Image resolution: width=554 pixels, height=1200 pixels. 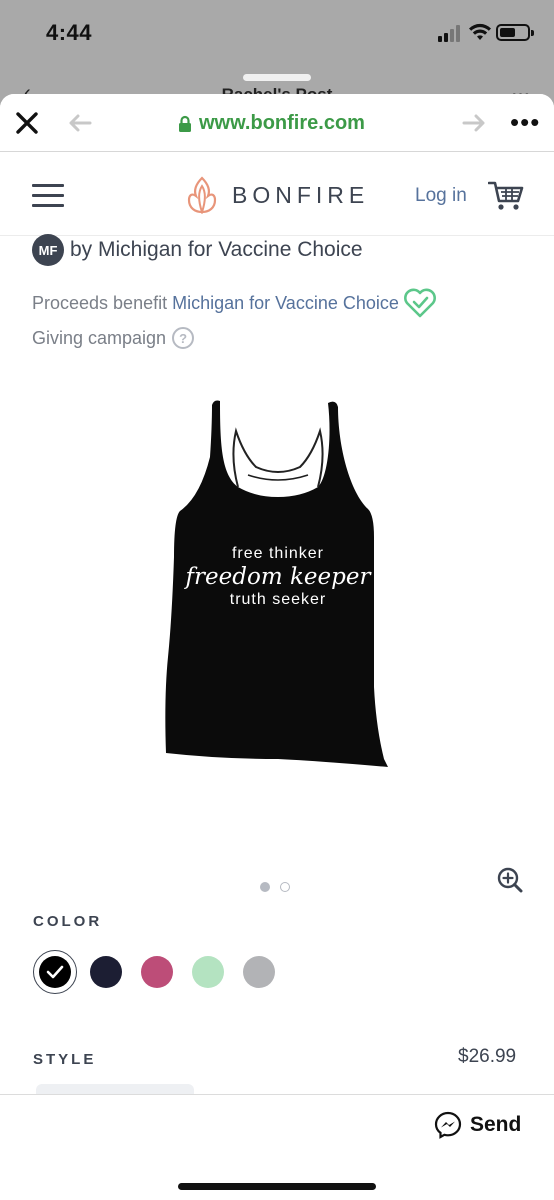 What do you see at coordinates (496, 1124) in the screenshot?
I see `send-label: Send` at bounding box center [496, 1124].